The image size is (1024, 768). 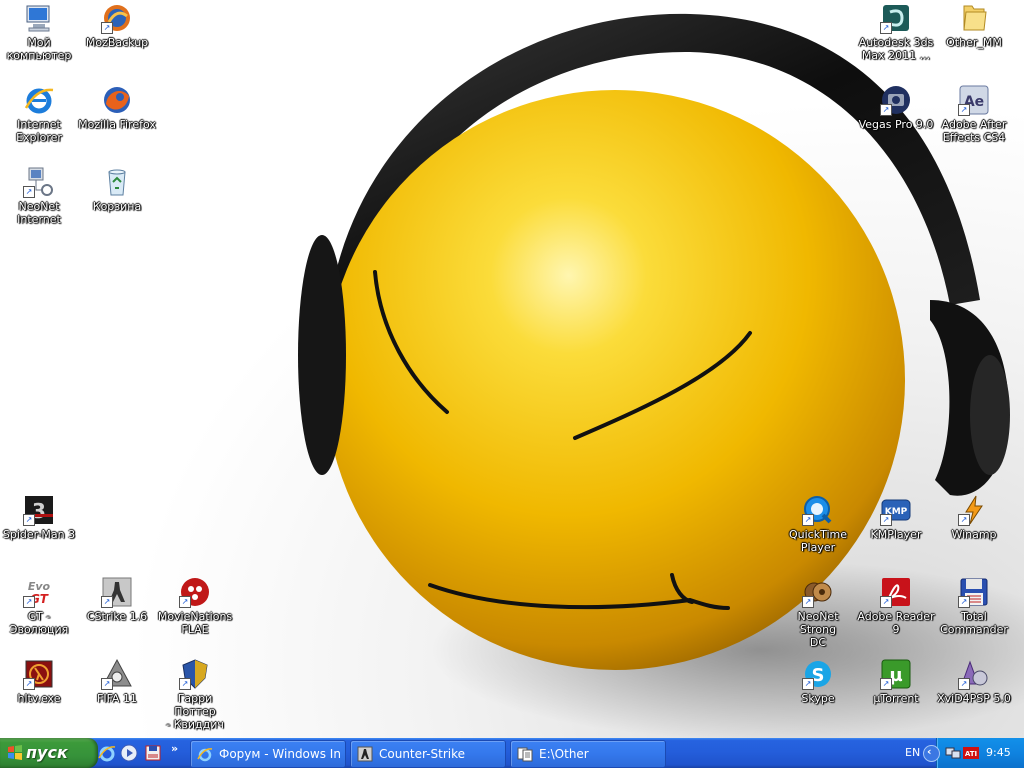 I want to click on icon-label: µTorrent, so click(x=896, y=698).